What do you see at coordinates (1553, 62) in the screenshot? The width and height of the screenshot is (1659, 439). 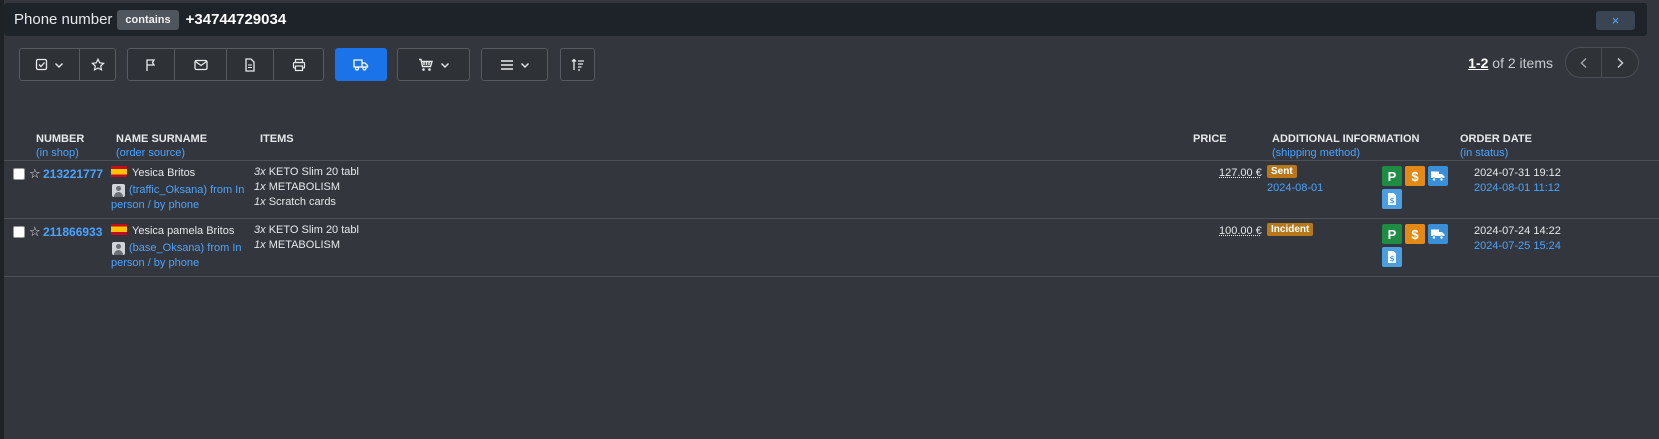 I see `pagination: 1-2 of 2 items` at bounding box center [1553, 62].